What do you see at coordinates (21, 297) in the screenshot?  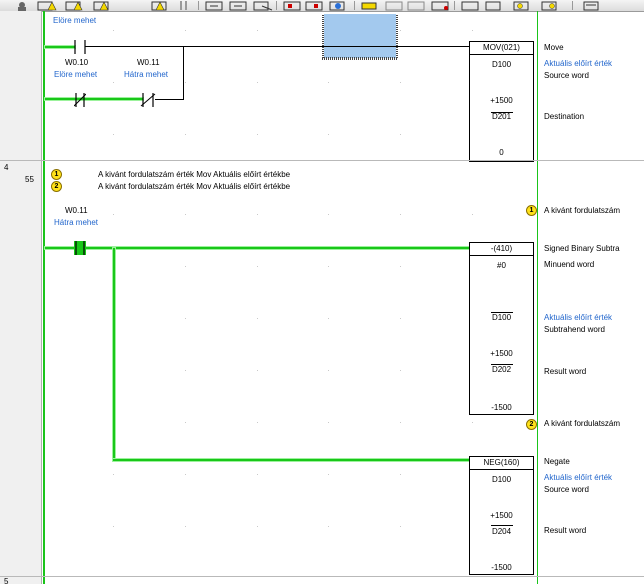 I see `rung-number-gutter` at bounding box center [21, 297].